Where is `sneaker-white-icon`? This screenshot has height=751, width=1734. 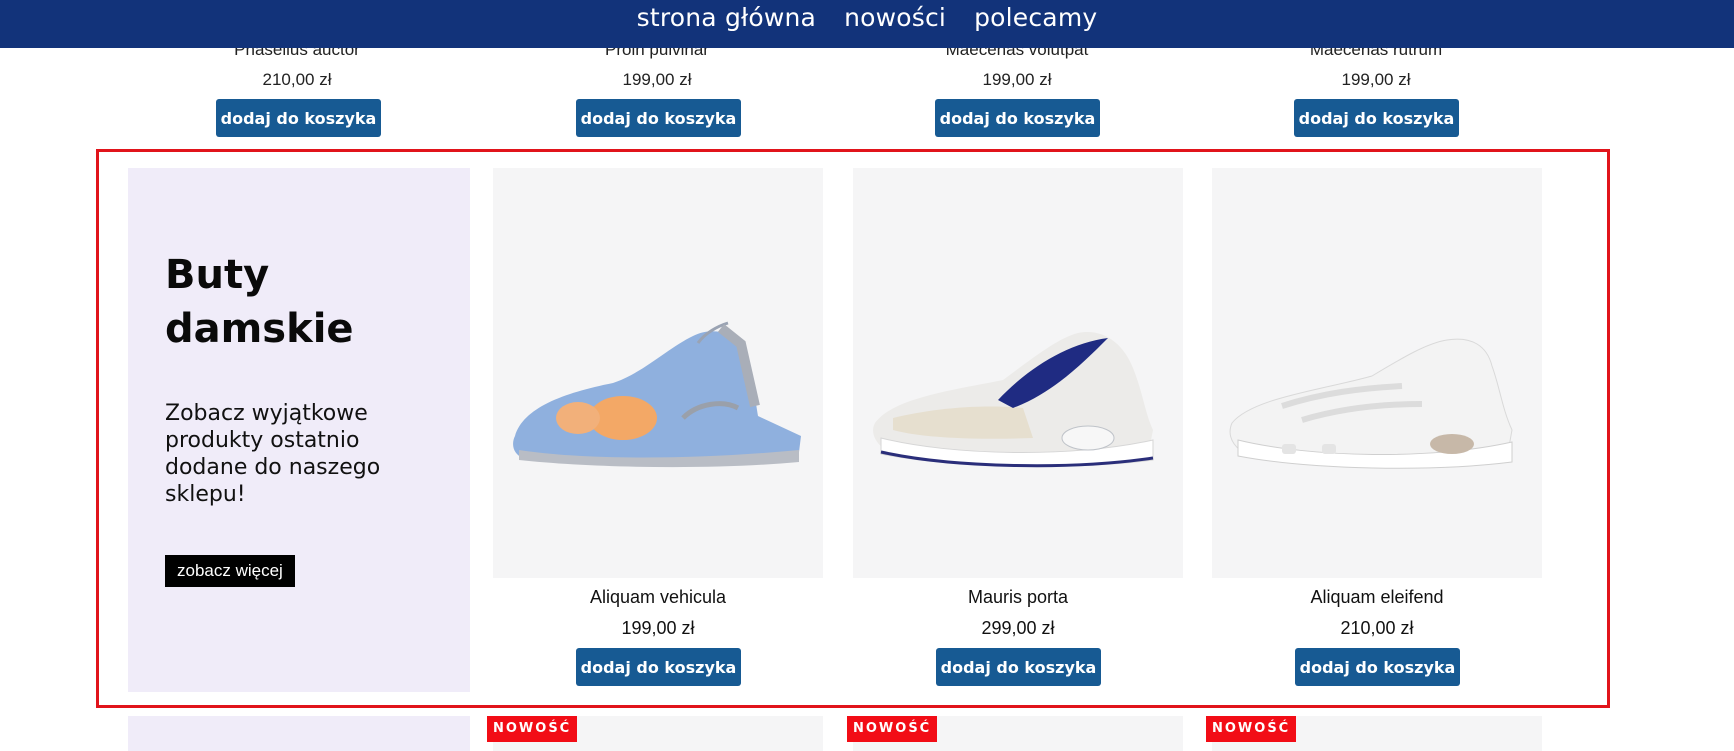
sneaker-white-icon is located at coordinates (1371, 403).